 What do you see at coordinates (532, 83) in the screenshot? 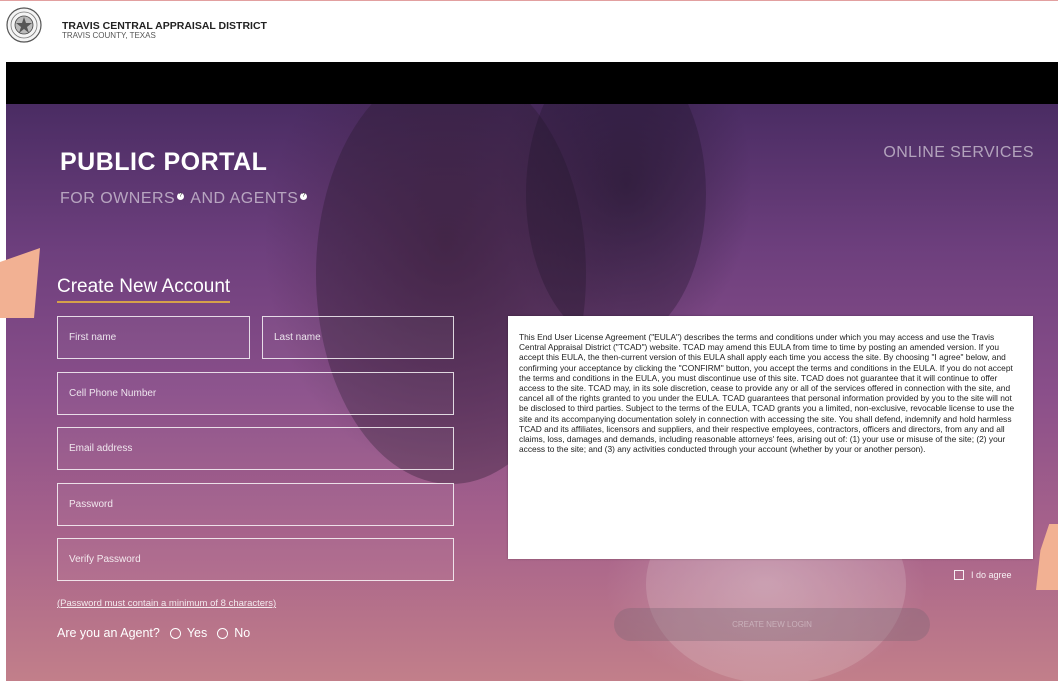
I see `nav-bar` at bounding box center [532, 83].